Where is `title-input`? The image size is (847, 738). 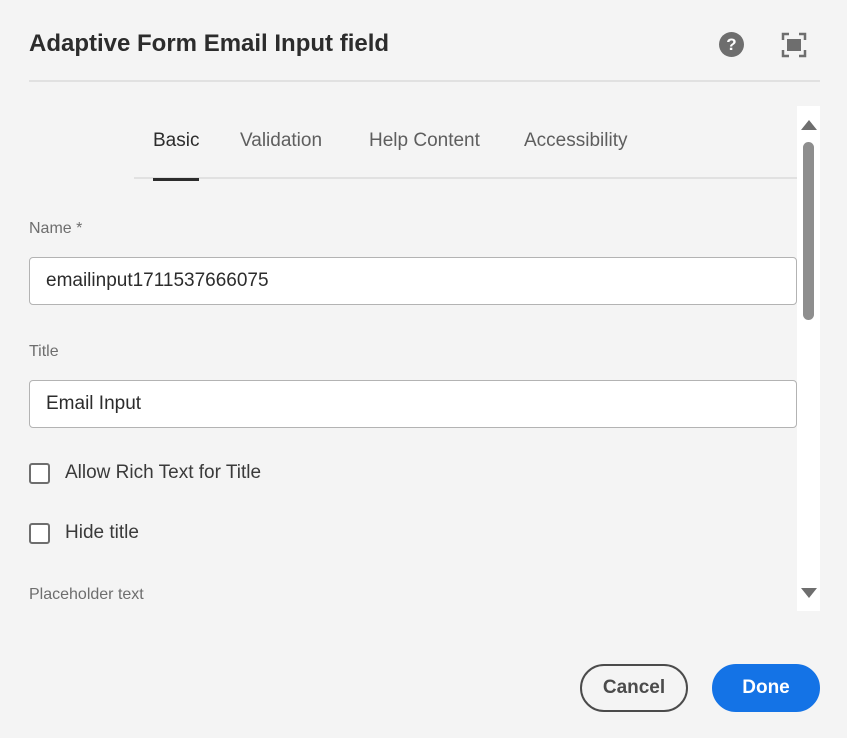
title-input is located at coordinates (413, 404).